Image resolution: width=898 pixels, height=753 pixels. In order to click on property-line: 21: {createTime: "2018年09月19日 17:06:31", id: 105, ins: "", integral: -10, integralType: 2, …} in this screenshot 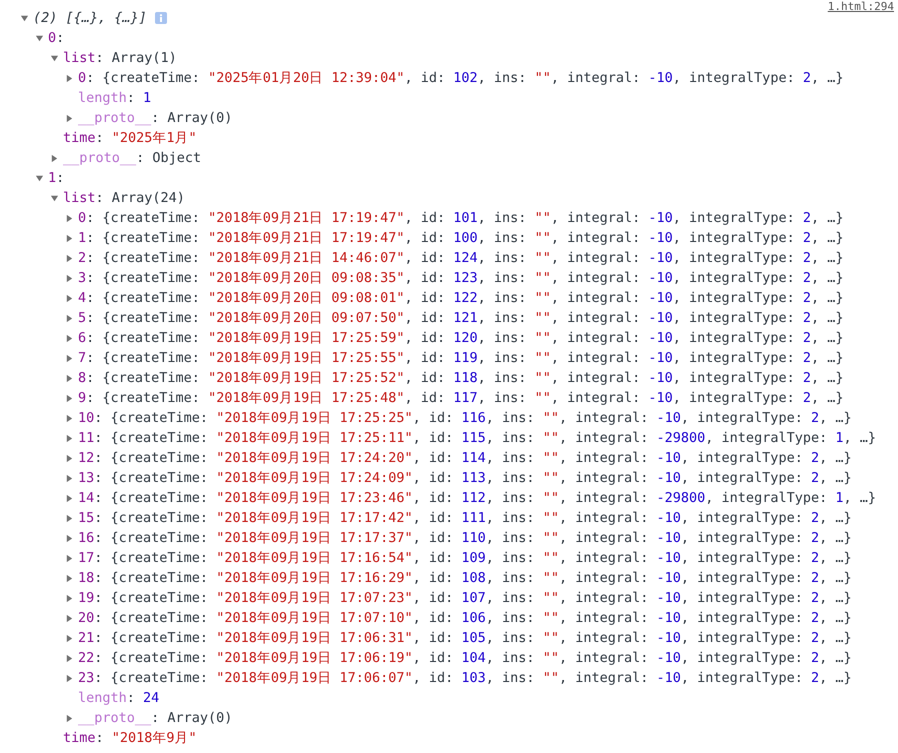, I will do `click(465, 638)`.